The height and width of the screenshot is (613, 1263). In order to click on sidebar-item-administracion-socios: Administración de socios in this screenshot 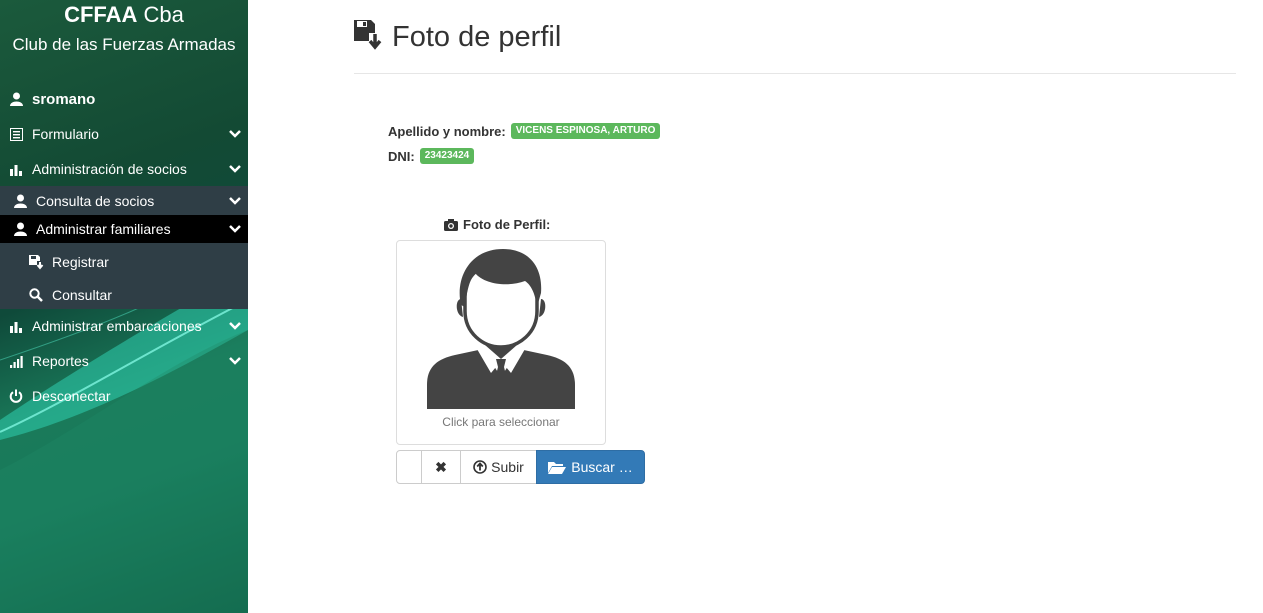, I will do `click(124, 169)`.